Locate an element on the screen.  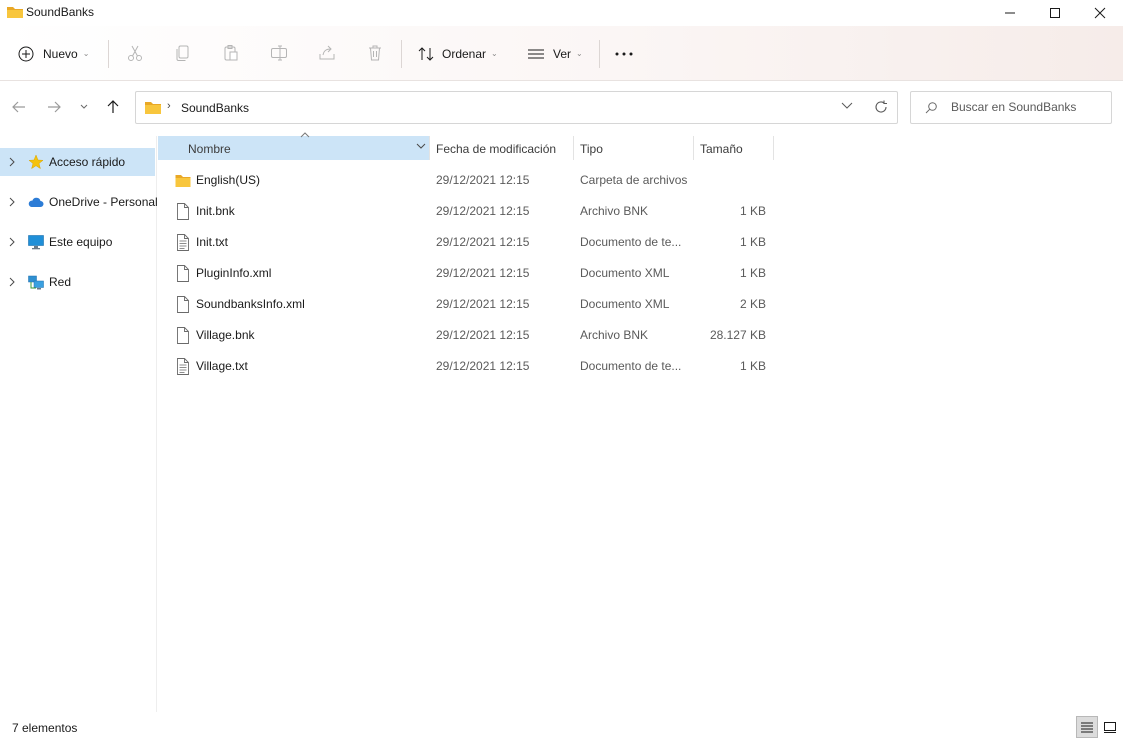
copy-icon is located at coordinates (183, 53).